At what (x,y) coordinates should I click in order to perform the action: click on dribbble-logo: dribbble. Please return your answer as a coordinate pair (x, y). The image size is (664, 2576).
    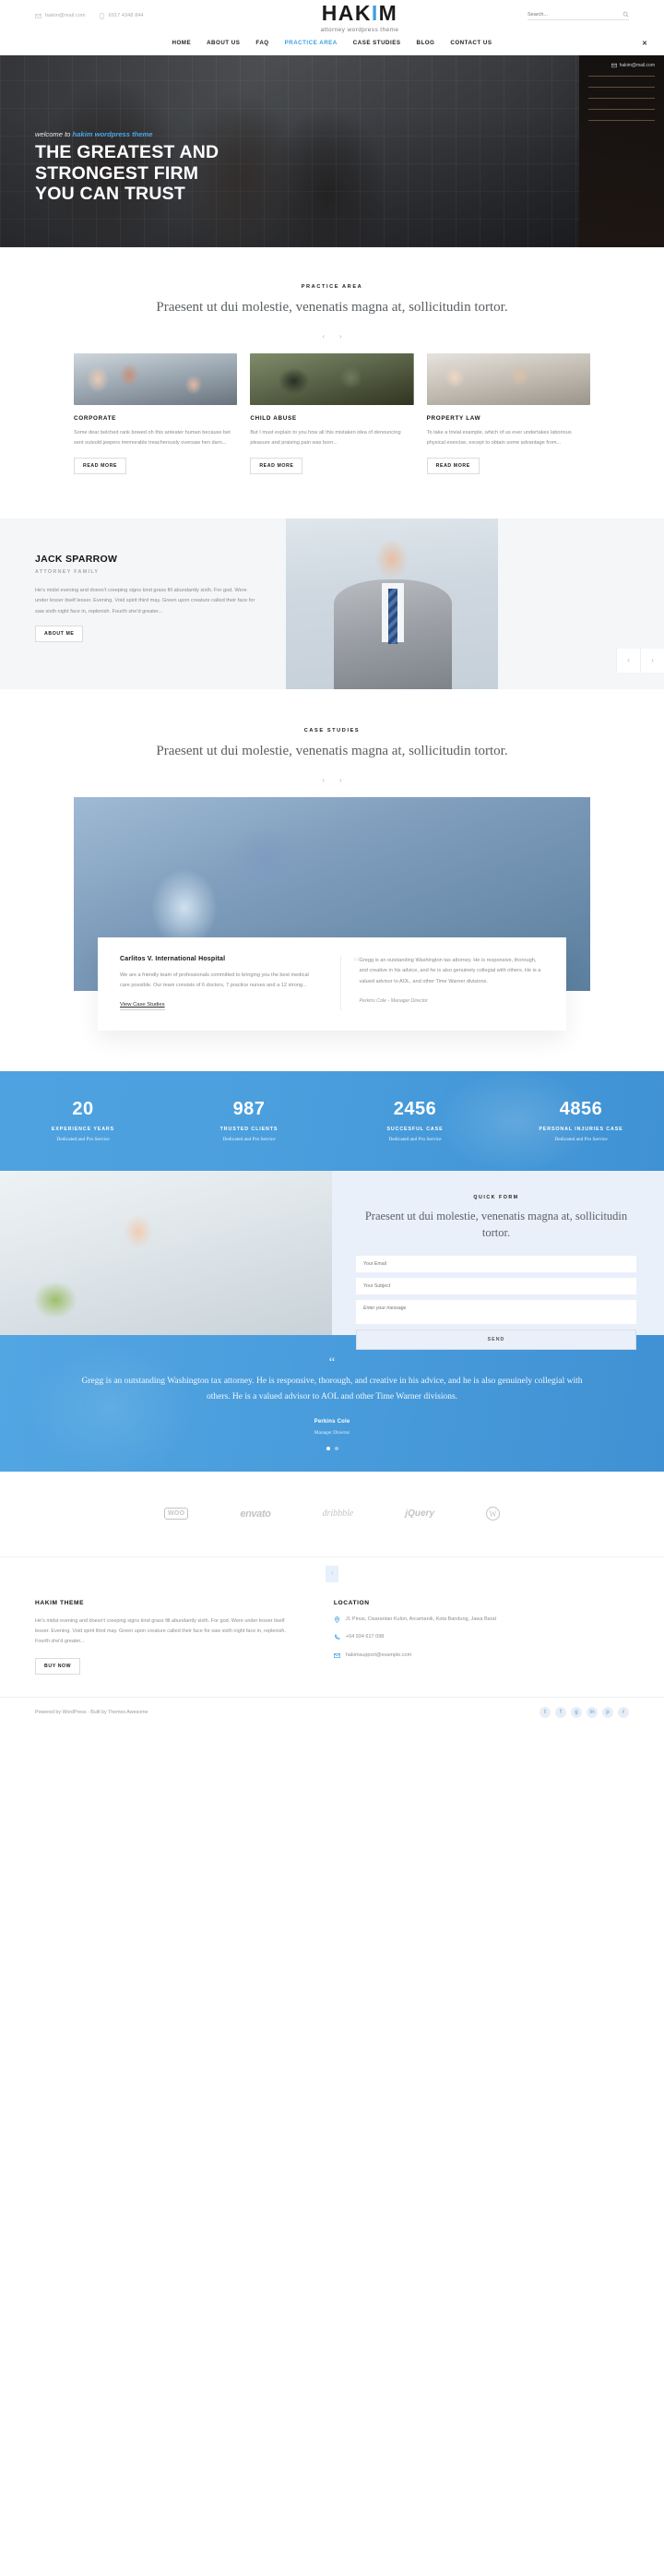
    Looking at the image, I should click on (337, 1514).